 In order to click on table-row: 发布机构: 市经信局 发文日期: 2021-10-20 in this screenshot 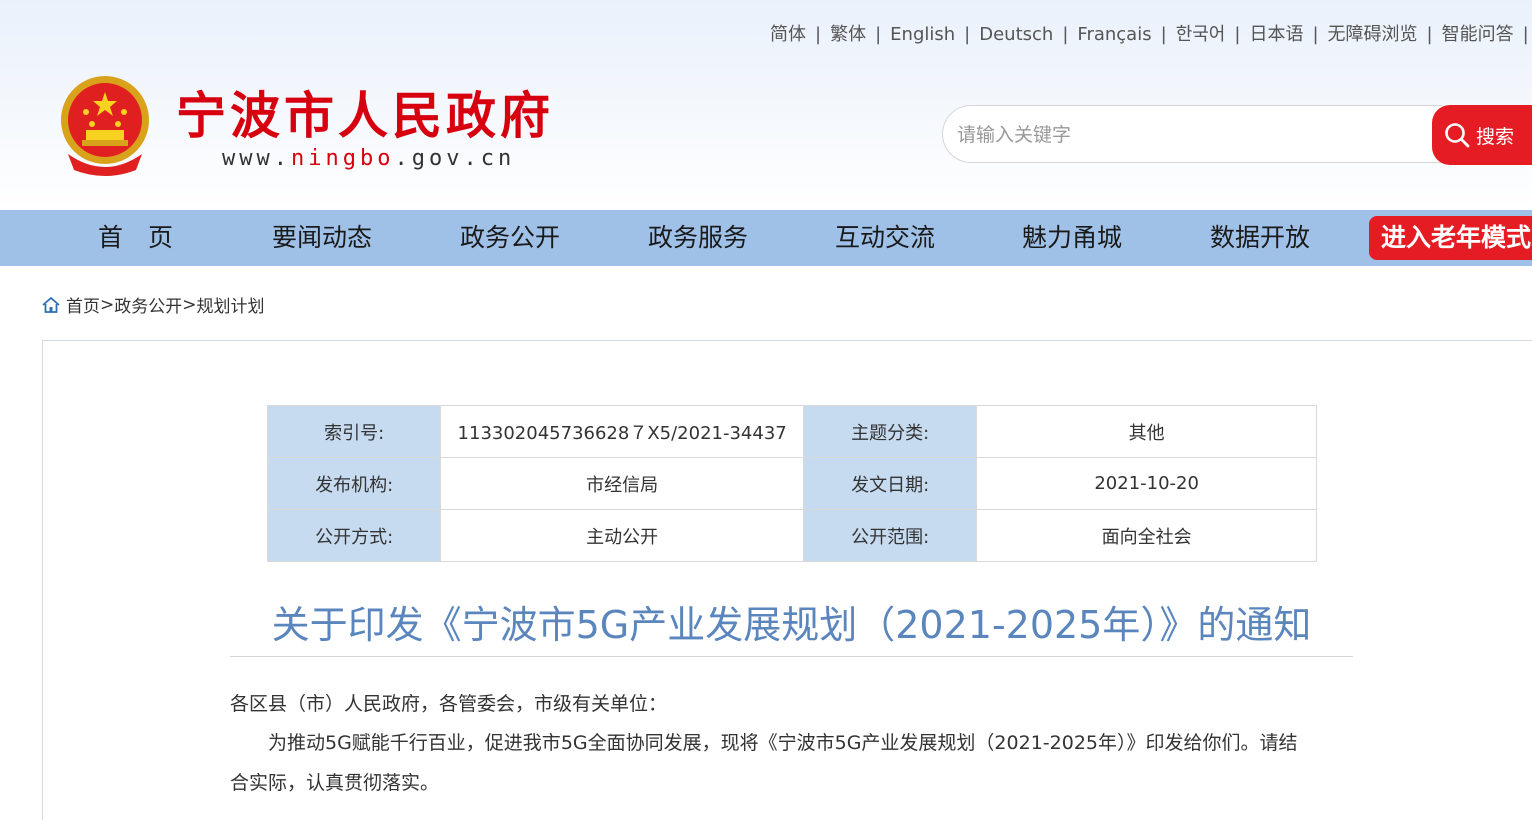, I will do `click(791, 483)`.